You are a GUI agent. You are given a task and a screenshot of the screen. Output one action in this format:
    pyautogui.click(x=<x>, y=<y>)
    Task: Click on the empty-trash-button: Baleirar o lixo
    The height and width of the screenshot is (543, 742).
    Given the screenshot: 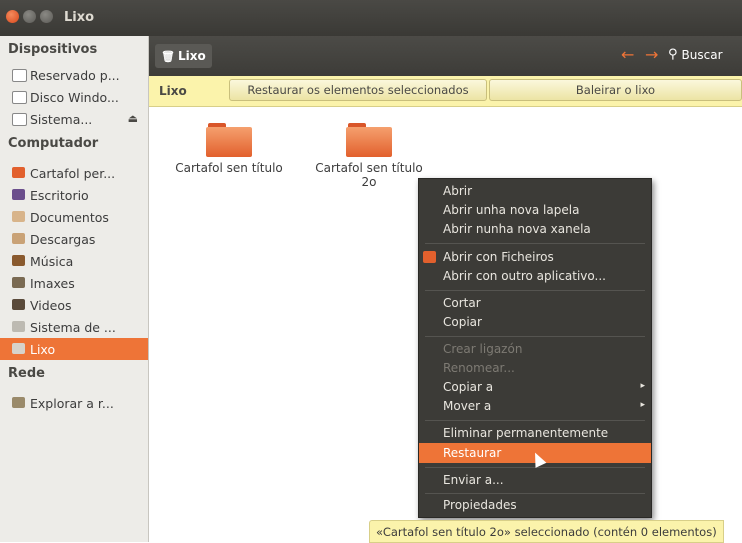 What is the action you would take?
    pyautogui.click(x=615, y=90)
    